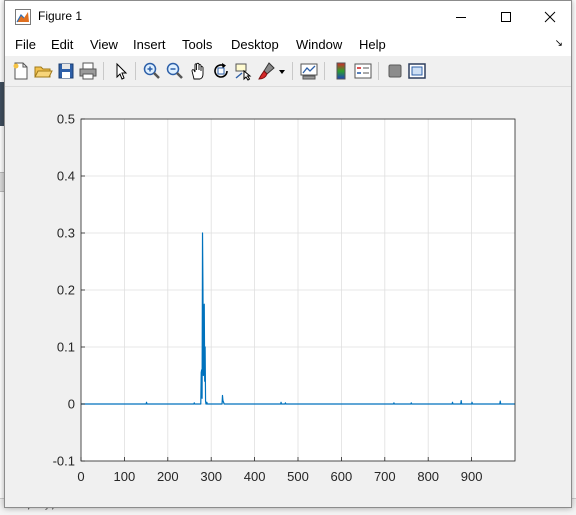 The image size is (576, 515). I want to click on menu-insert: Insert, so click(149, 44).